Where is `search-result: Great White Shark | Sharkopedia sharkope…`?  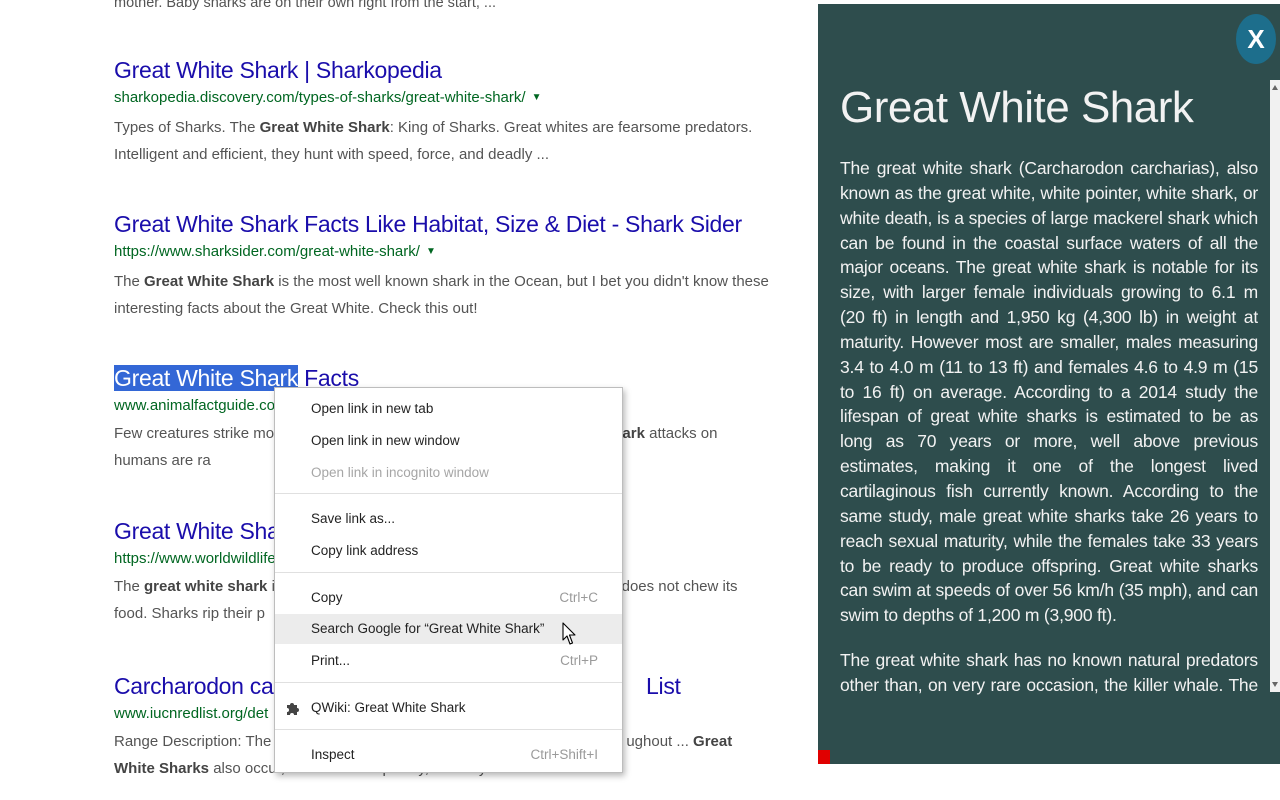
search-result: Great White Shark | Sharkopedia sharkope… is located at coordinates (444, 112).